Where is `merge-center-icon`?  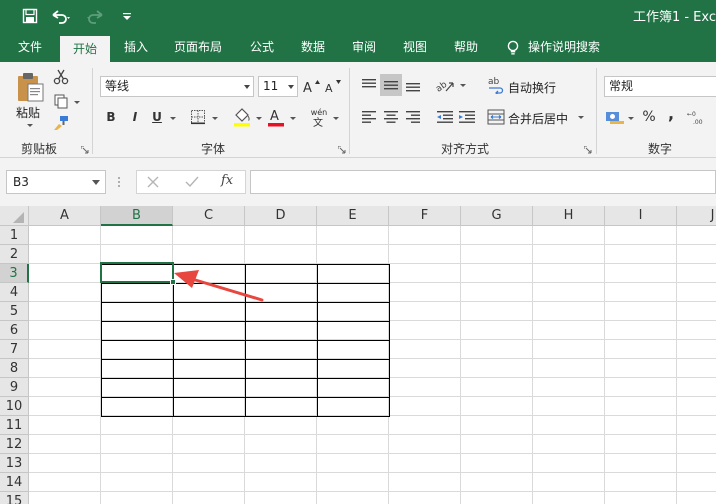 merge-center-icon is located at coordinates (496, 117).